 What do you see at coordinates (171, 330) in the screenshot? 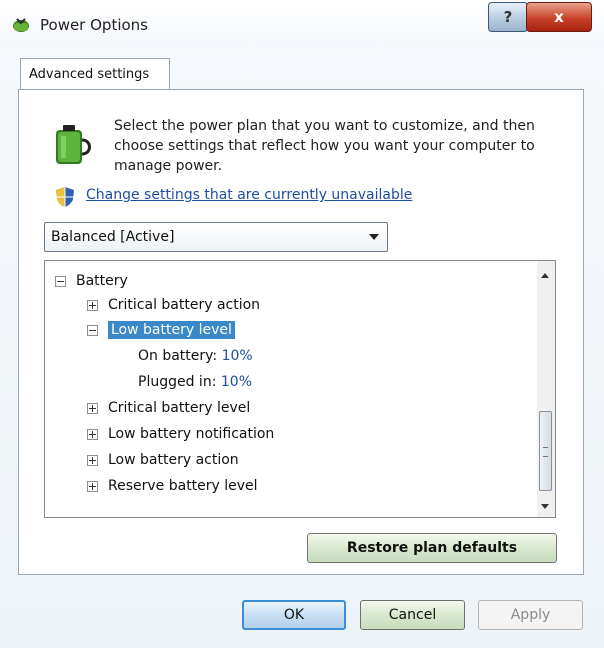
I see `tree-label-selected: Low battery level` at bounding box center [171, 330].